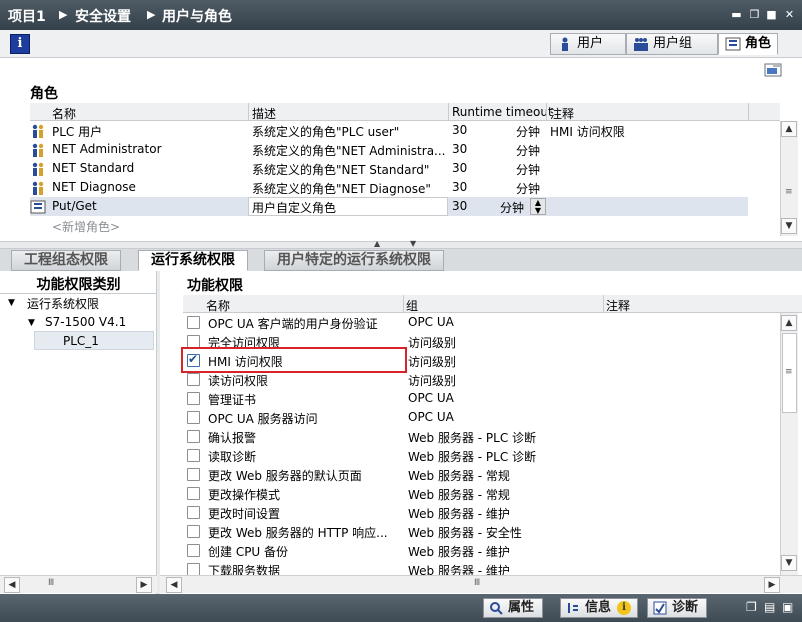 The width and height of the screenshot is (802, 622). What do you see at coordinates (773, 70) in the screenshot?
I see `export-icon` at bounding box center [773, 70].